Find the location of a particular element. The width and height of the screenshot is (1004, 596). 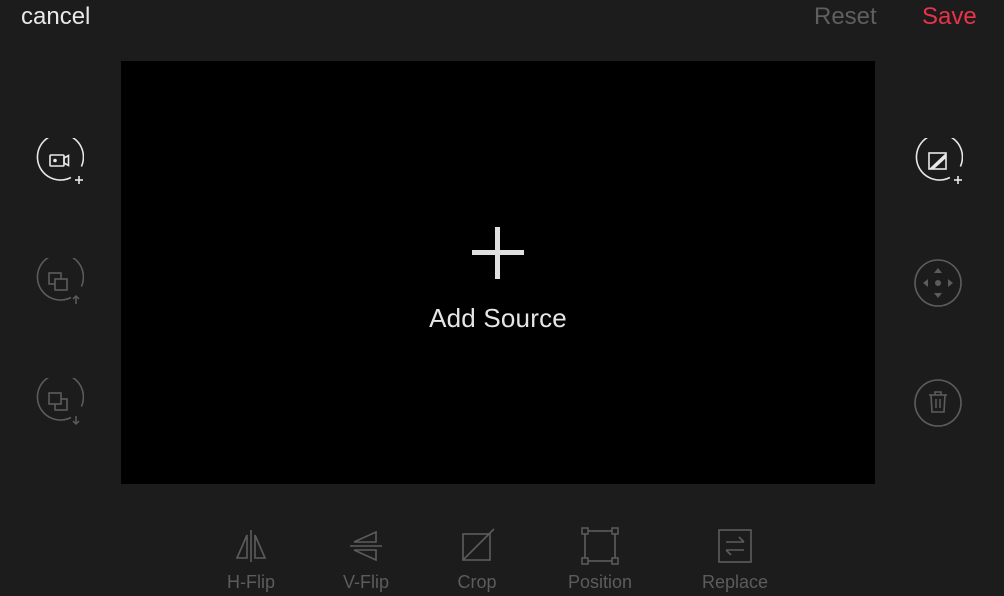

reset-button: Reset is located at coordinates (845, 17).